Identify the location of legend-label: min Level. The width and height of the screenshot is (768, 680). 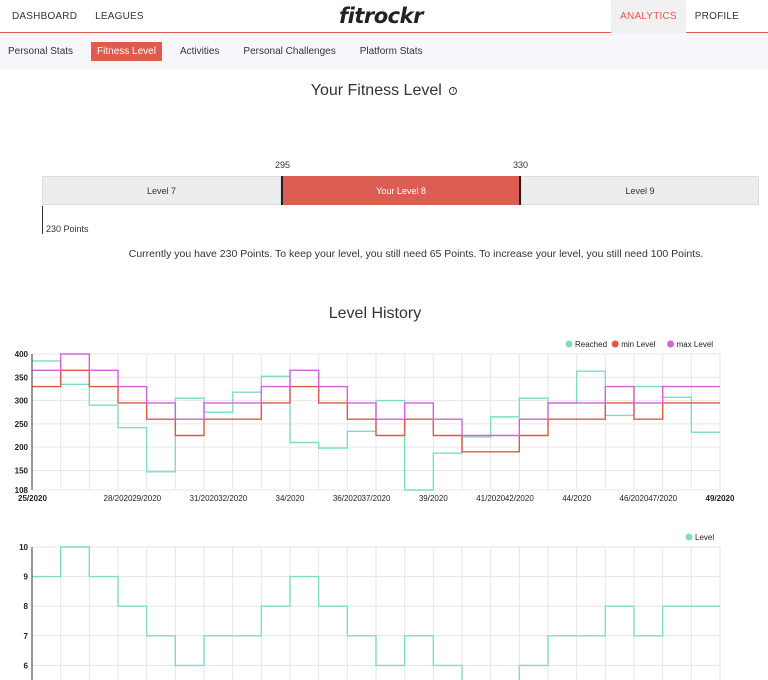
(638, 344).